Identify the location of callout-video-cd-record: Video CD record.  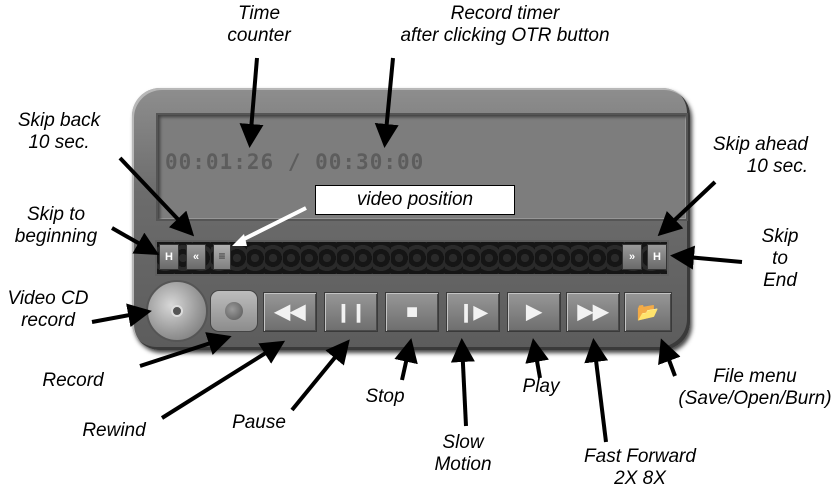
(48, 309).